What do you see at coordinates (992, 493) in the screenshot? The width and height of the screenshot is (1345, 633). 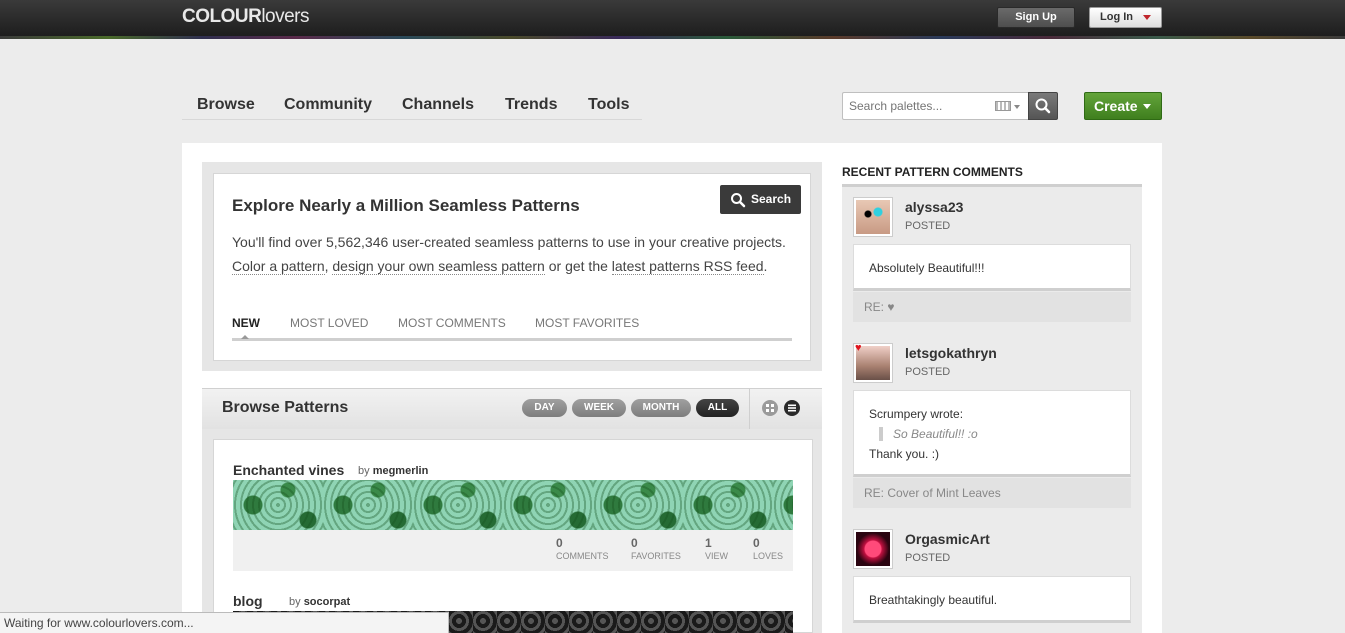 I see `comment-reply-link: RE: Cover of Mint Leaves` at bounding box center [992, 493].